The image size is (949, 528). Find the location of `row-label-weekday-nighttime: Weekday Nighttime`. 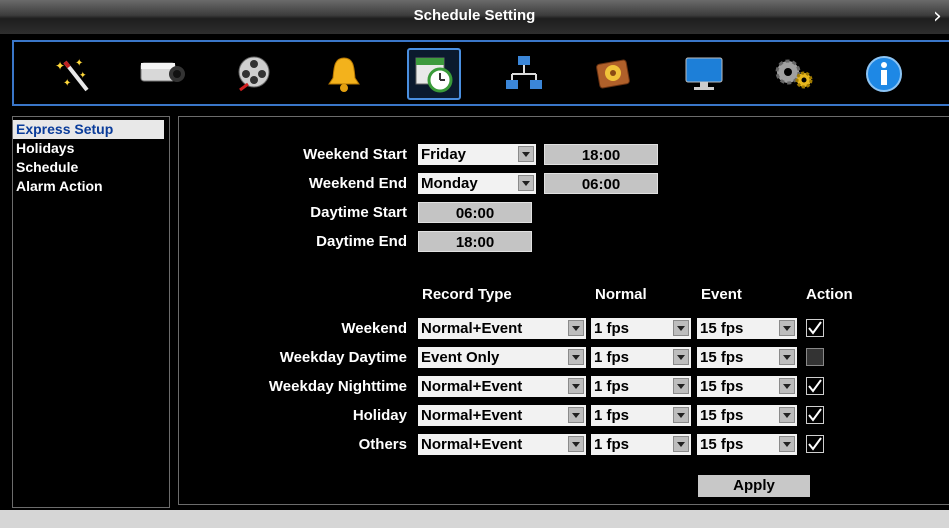

row-label-weekday-nighttime: Weekday Nighttime is located at coordinates (337, 386).